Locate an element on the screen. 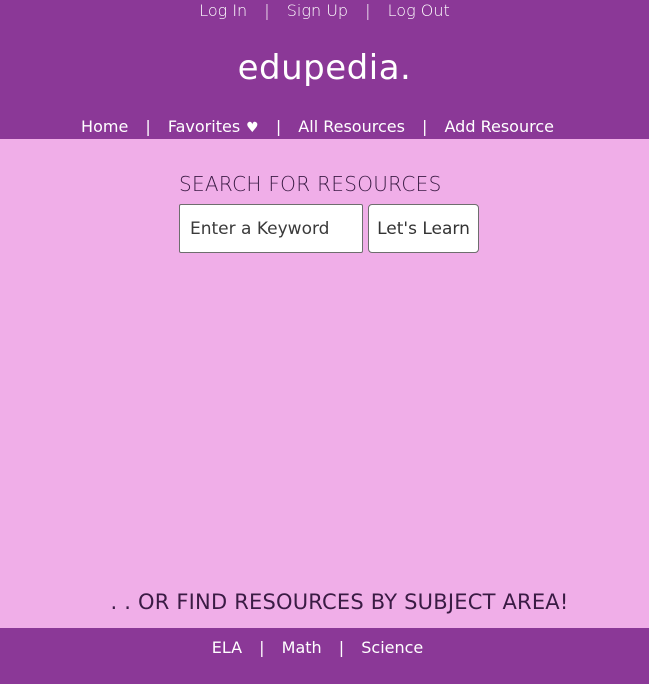 Image resolution: width=649 pixels, height=684 pixels. search-title: SEARCH FOR RESOURCES is located at coordinates (310, 184).